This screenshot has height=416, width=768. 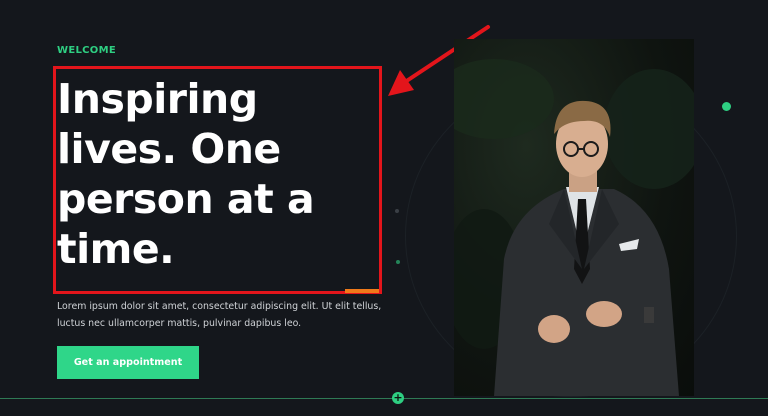 I want to click on get-appointment-button: Get an appointment, so click(x=128, y=362).